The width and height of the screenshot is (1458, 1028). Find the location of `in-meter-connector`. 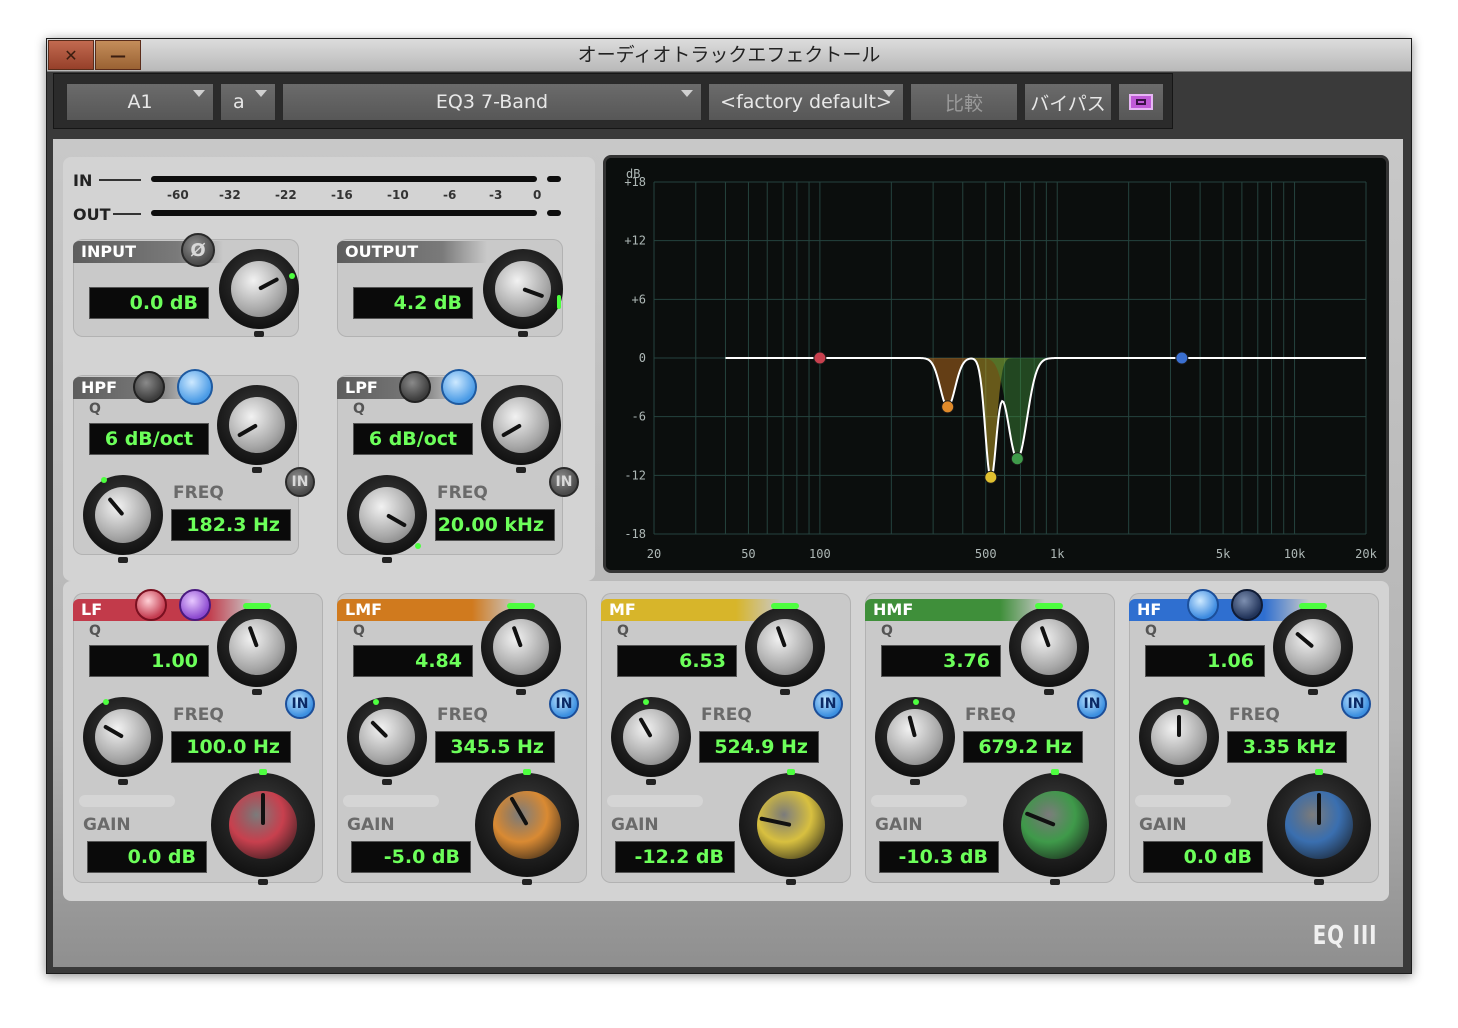

in-meter-connector is located at coordinates (120, 180).